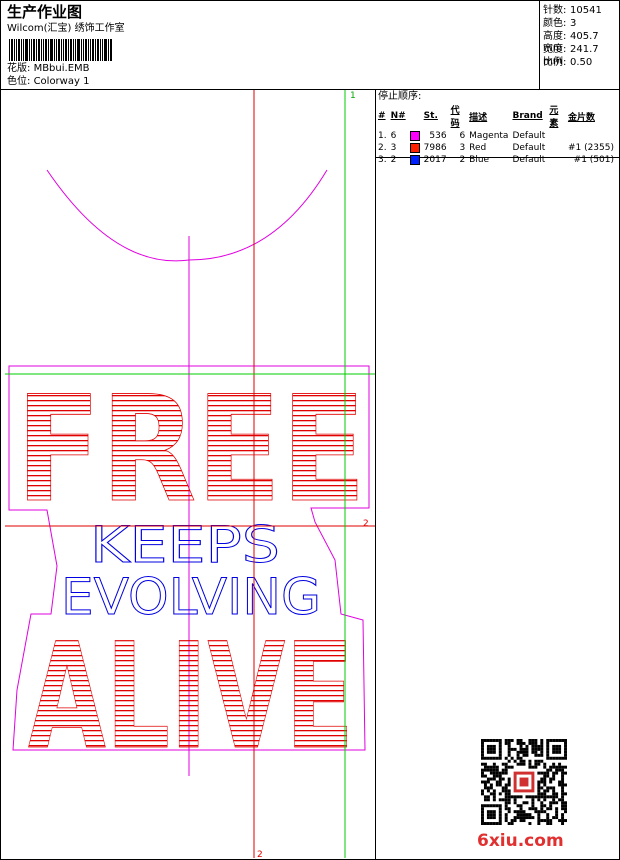 This screenshot has height=860, width=620. I want to click on row-description: Blue, so click(479, 160).